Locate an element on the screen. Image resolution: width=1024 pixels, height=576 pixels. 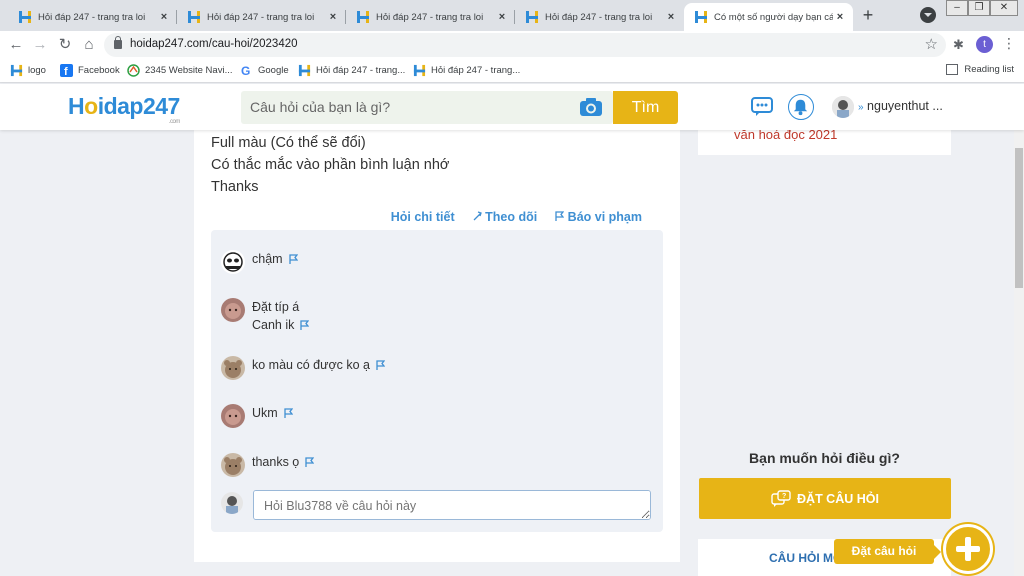
url-text: hoidap247.com/cau-hoi/2023420 is located at coordinates (214, 44).